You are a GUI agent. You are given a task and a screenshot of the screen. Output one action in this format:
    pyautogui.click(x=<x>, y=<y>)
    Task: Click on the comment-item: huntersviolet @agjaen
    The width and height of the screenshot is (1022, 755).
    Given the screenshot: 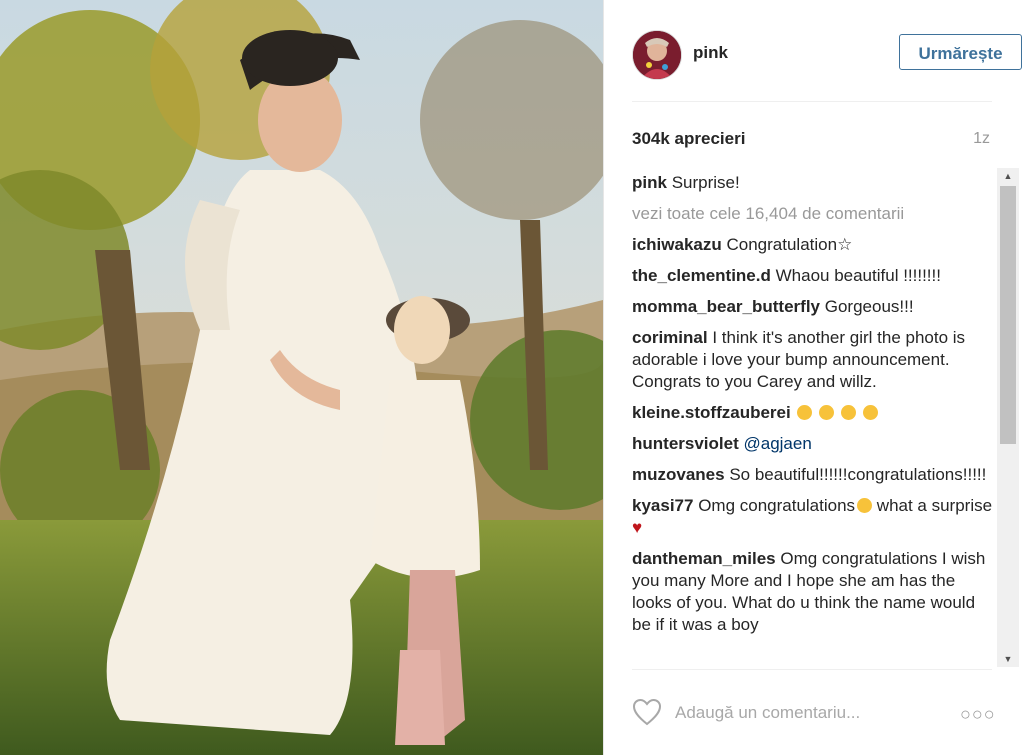 What is the action you would take?
    pyautogui.click(x=814, y=444)
    